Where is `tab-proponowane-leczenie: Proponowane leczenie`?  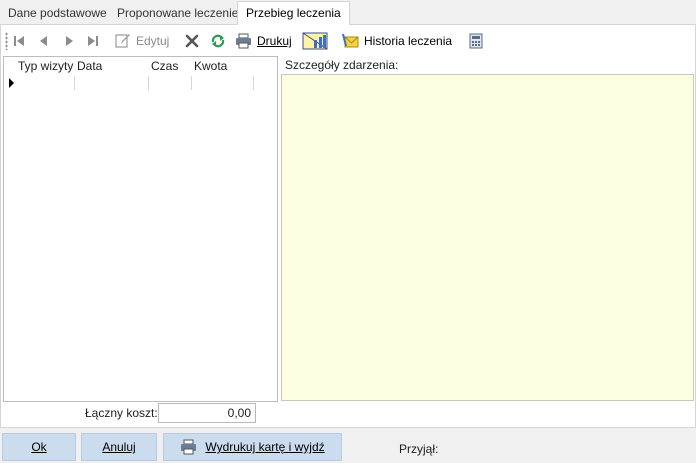
tab-proponowane-leczenie: Proponowane leczenie is located at coordinates (177, 14).